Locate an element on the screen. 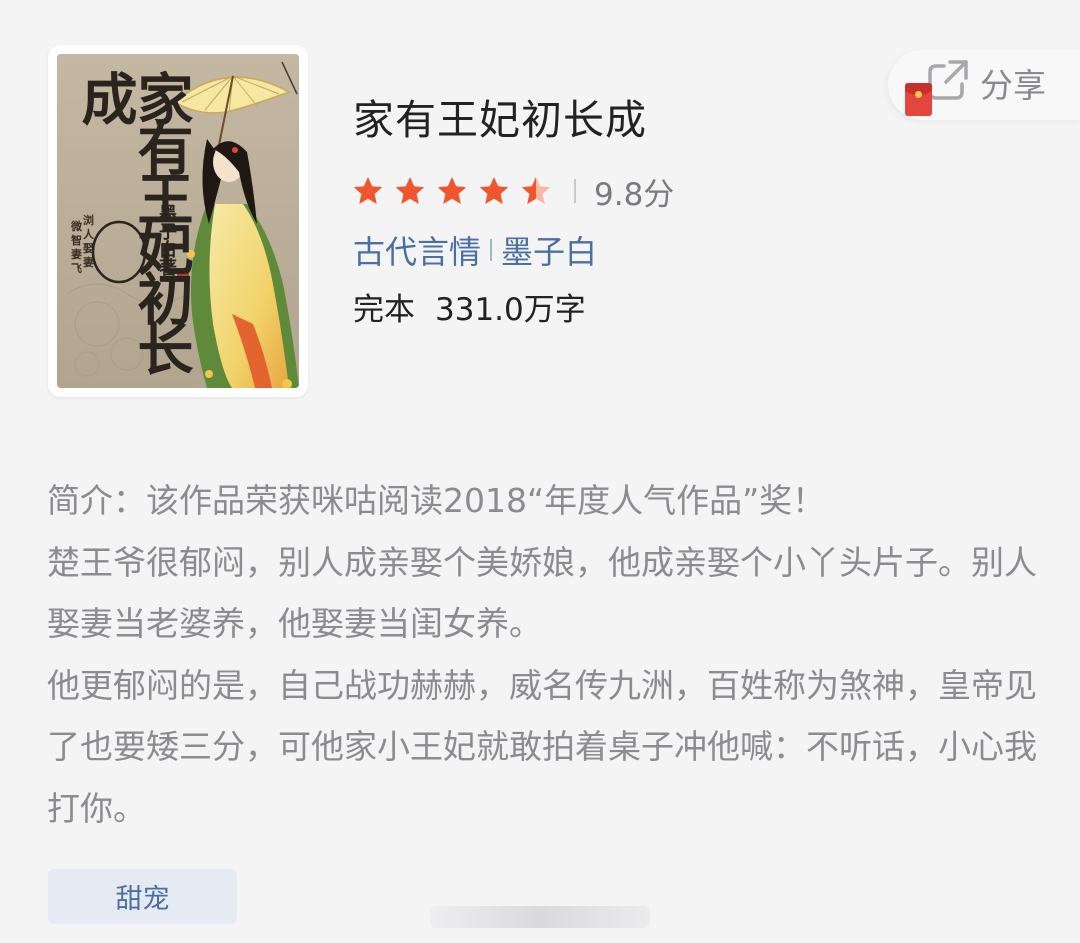  book-cover: 浏人娶妻 微智妻飞 家有王妃初长成 墨子白著 is located at coordinates (178, 221).